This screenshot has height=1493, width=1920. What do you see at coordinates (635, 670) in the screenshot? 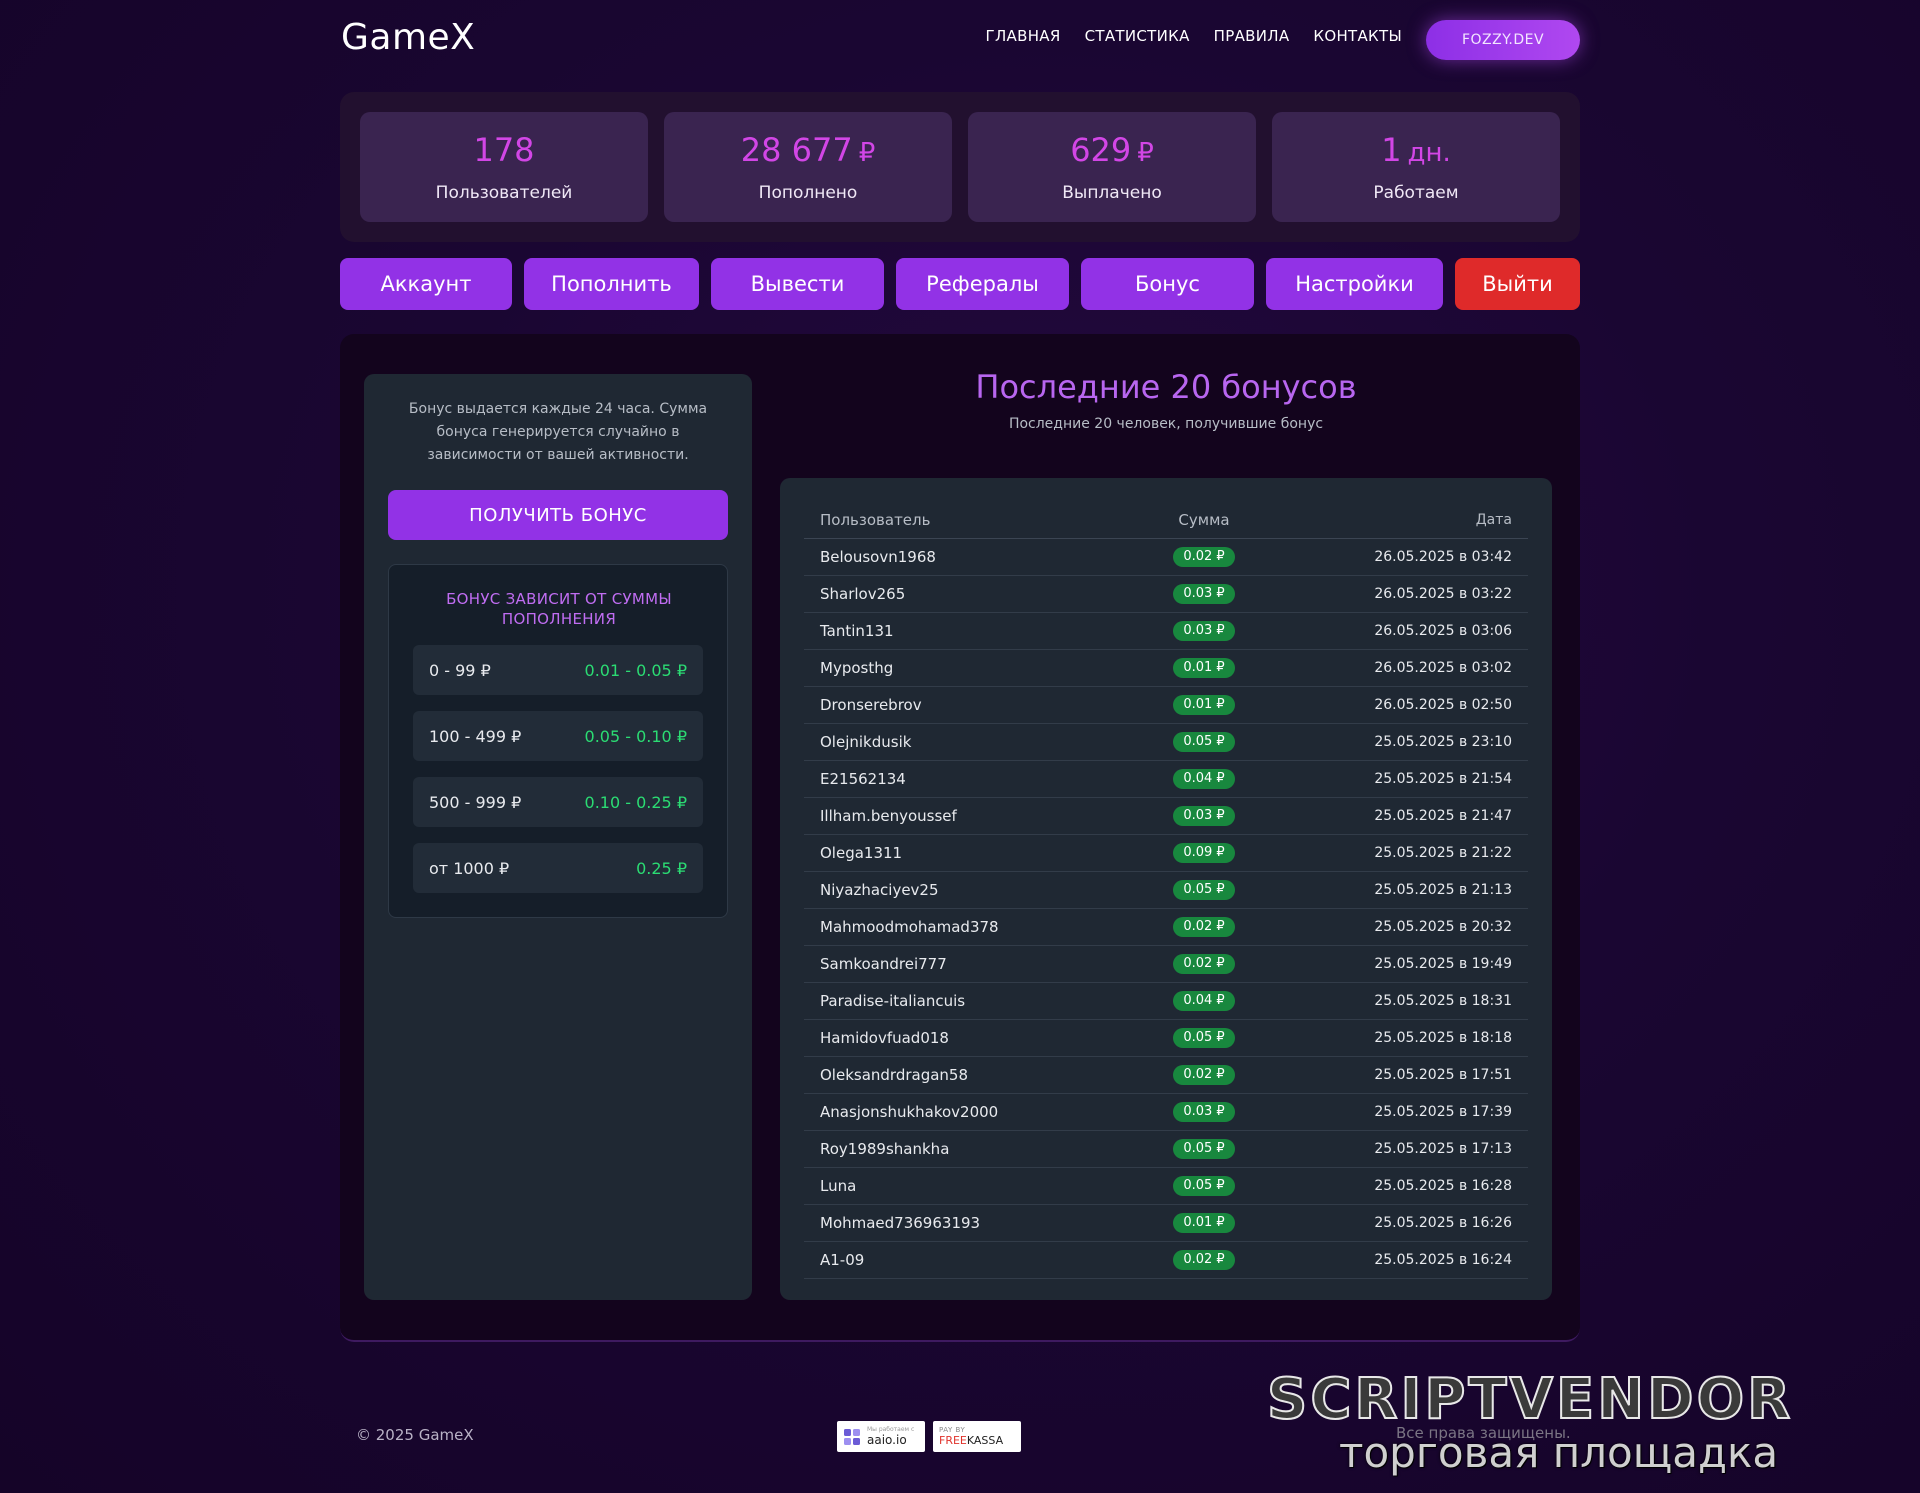
I see `tier-amount: 0.01 - 0.05 ₽` at bounding box center [635, 670].